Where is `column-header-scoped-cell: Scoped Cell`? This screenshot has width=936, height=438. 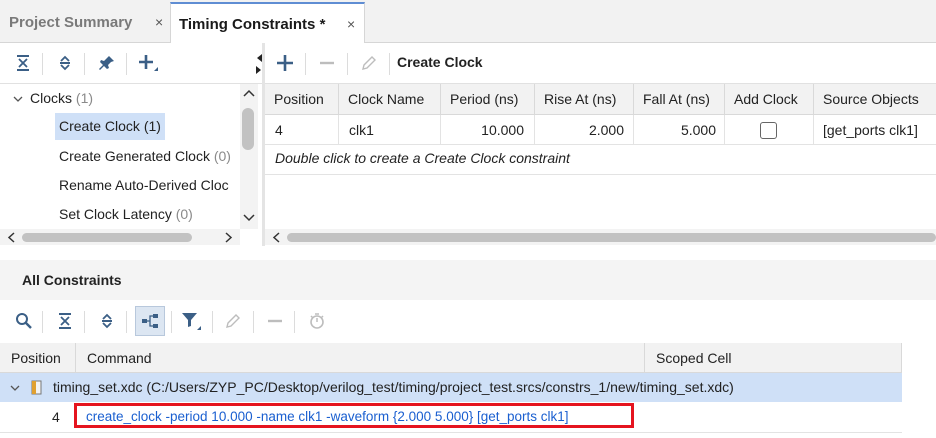
column-header-scoped-cell: Scoped Cell is located at coordinates (773, 358).